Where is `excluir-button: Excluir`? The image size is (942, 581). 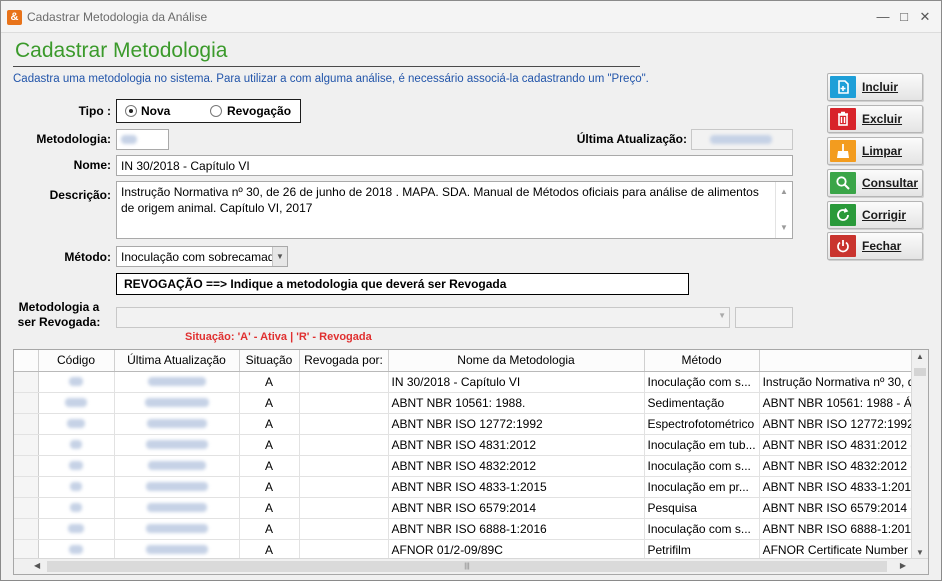
excluir-button: Excluir is located at coordinates (875, 119).